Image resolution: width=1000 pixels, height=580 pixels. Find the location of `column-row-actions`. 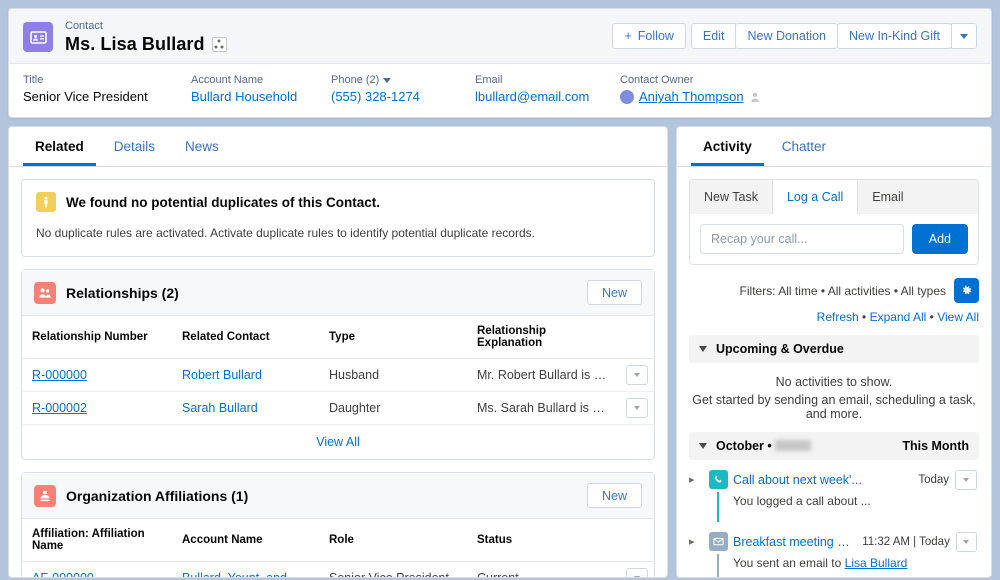

column-row-actions is located at coordinates (637, 337).